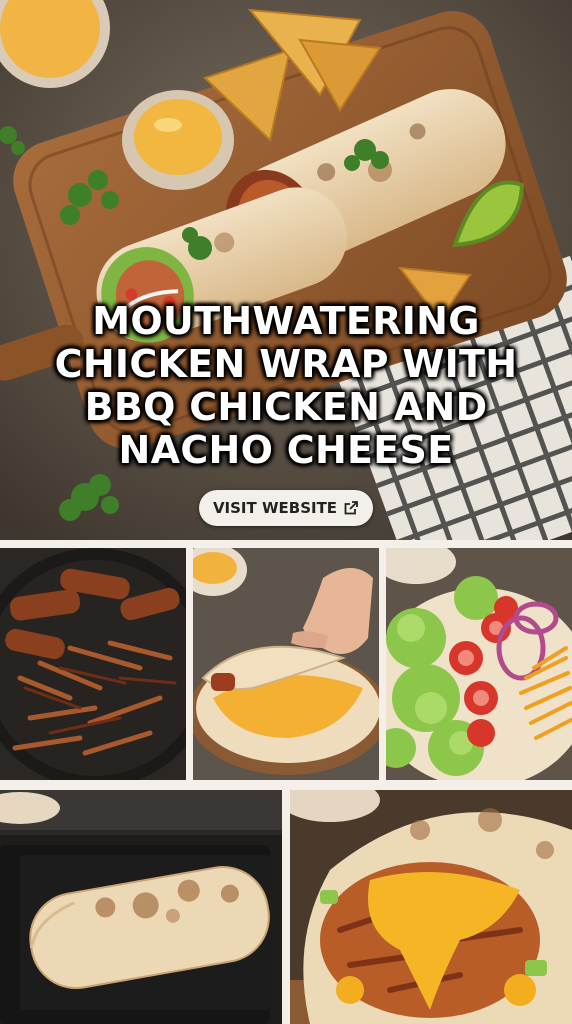 This screenshot has width=572, height=1024. Describe the element at coordinates (351, 508) in the screenshot. I see `external-link-icon` at that location.